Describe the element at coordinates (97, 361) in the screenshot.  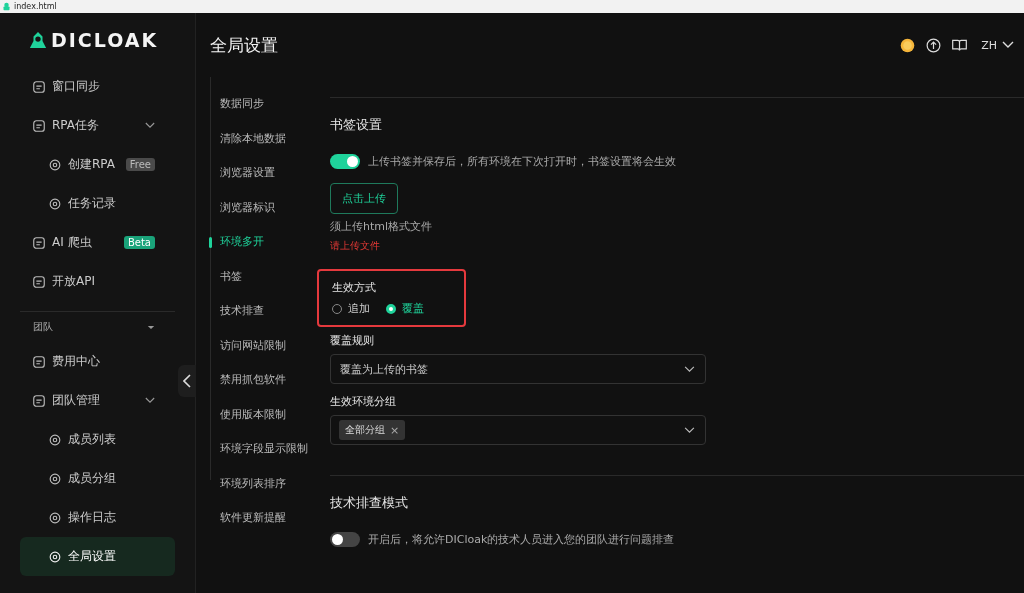
I see `sidebar-item: 费用中心` at that location.